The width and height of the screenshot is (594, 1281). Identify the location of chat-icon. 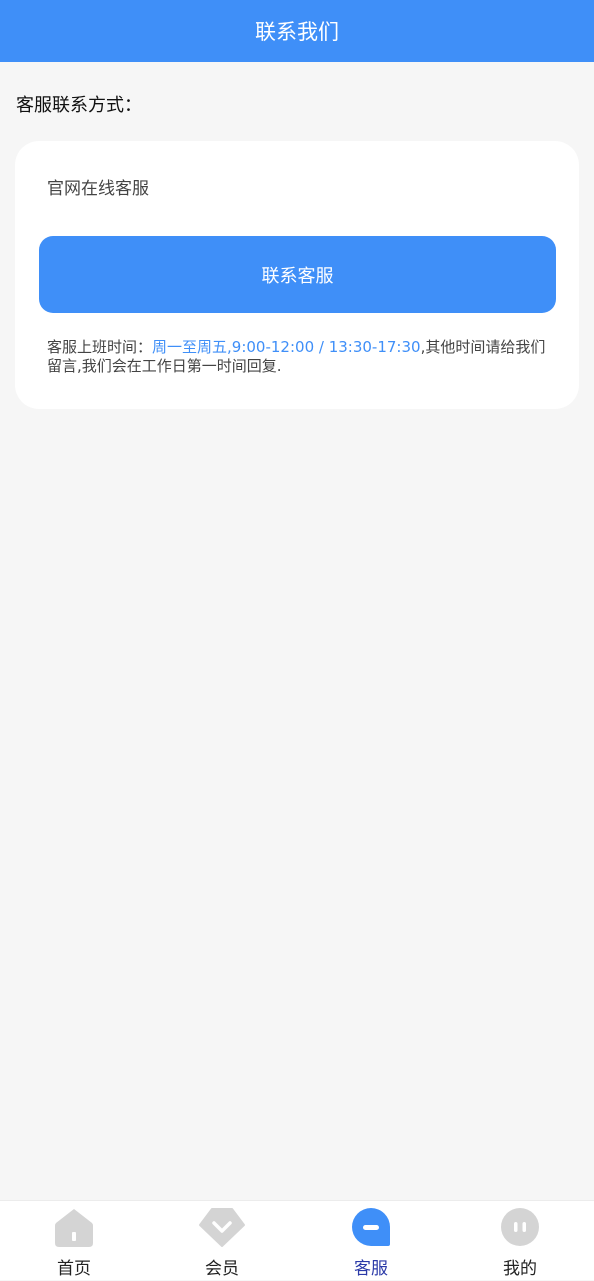
(371, 1227).